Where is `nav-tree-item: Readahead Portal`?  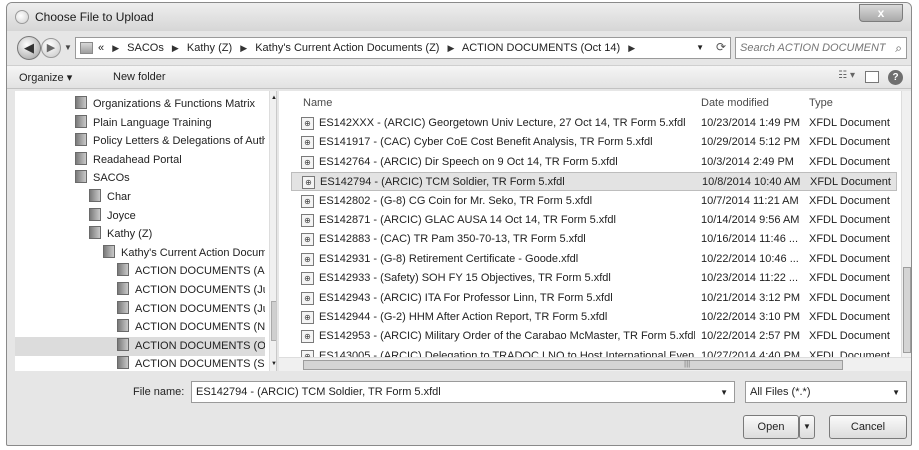 nav-tree-item: Readahead Portal is located at coordinates (140, 160).